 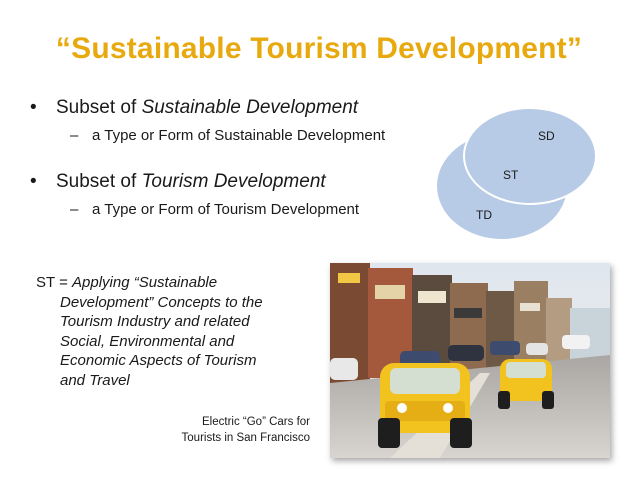 I want to click on venn-diagram: SD ST TD, so click(x=516, y=174).